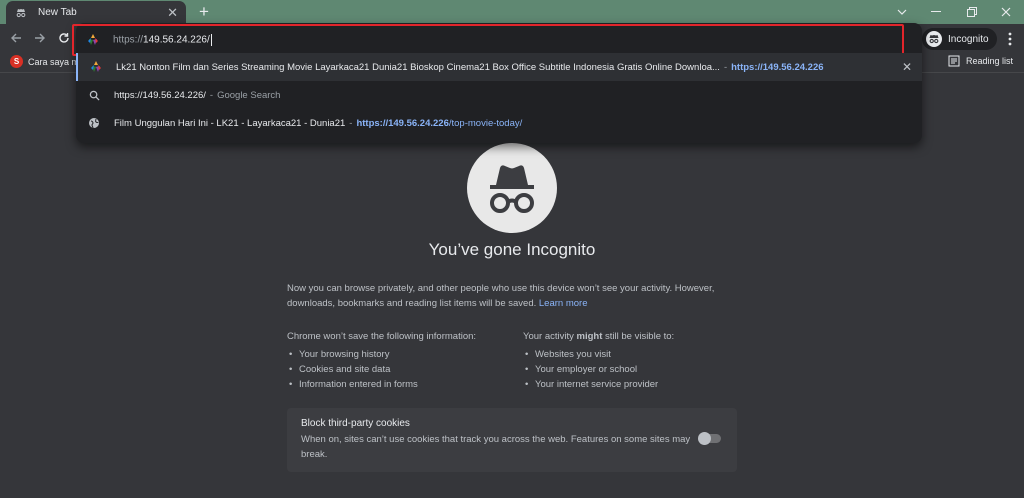  Describe the element at coordinates (128, 40) in the screenshot. I see `url-scheme: https://` at that location.